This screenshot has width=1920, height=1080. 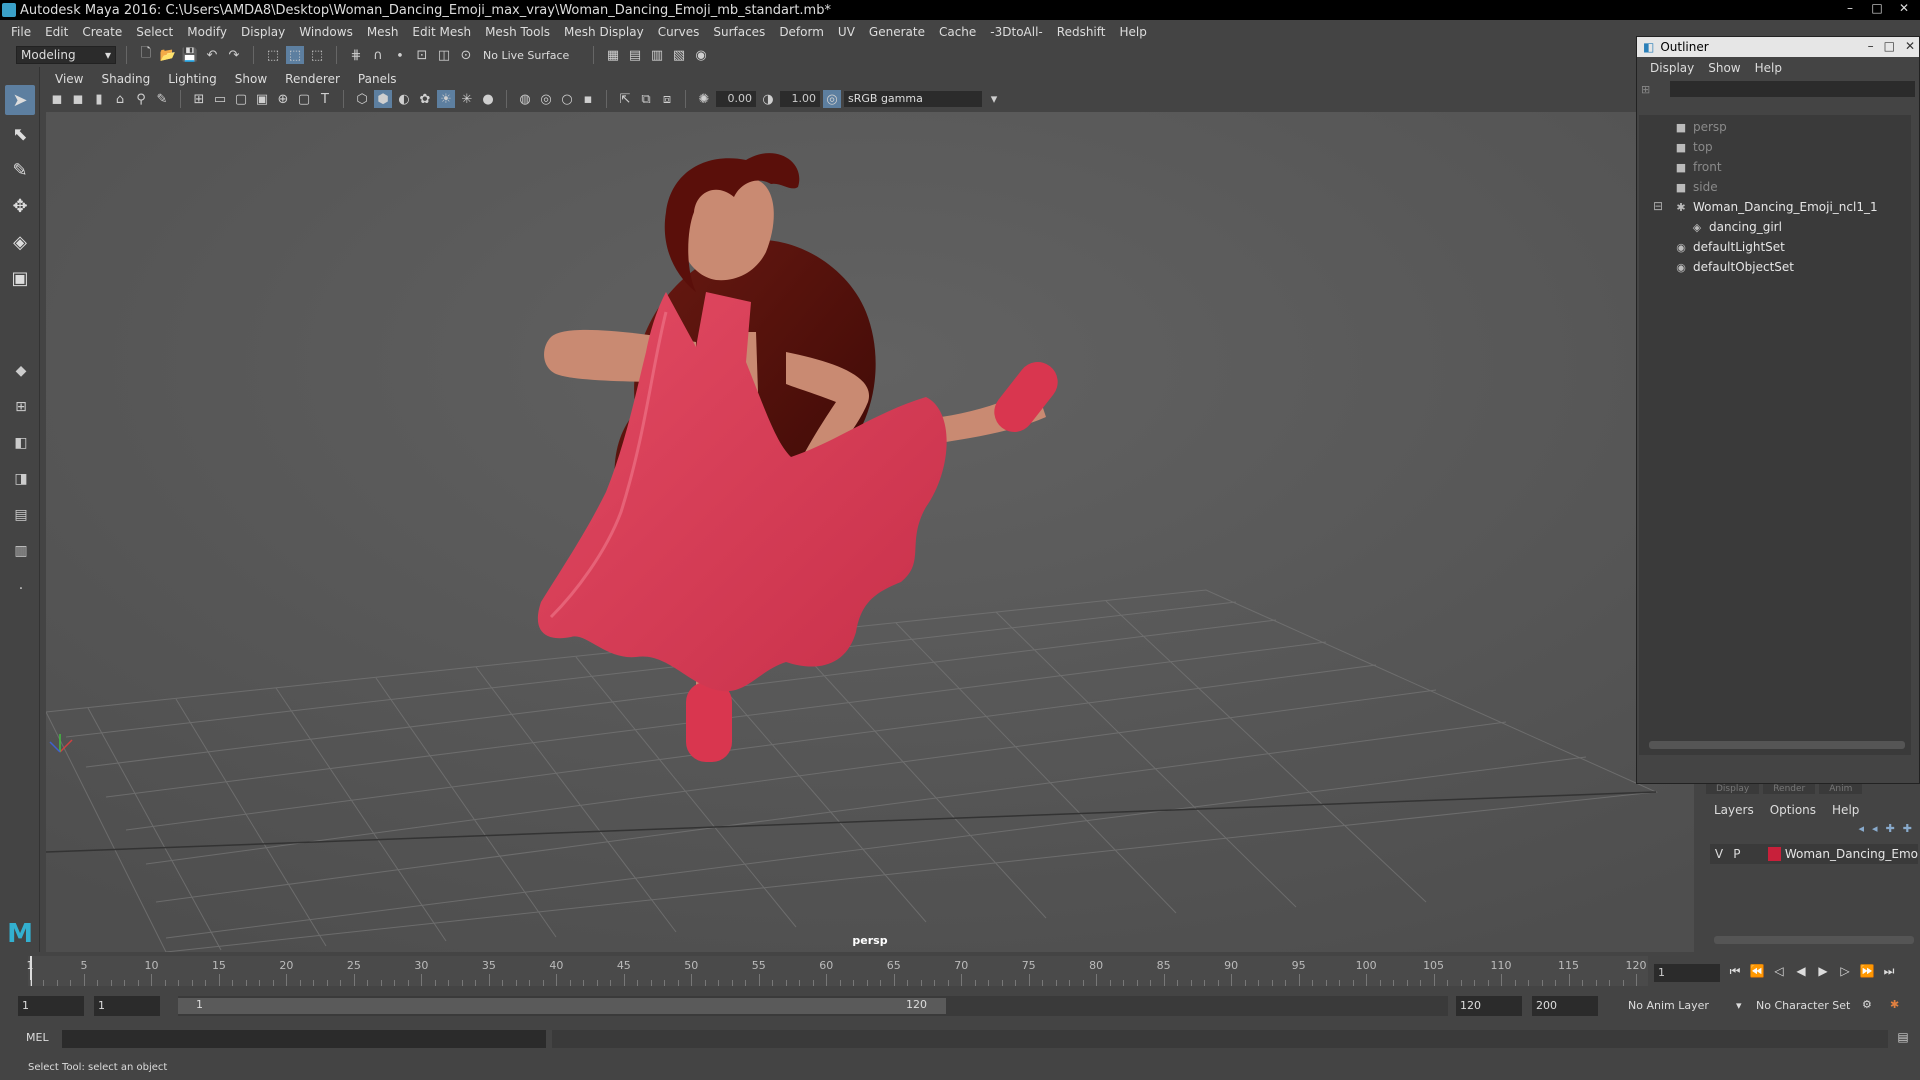 I want to click on use-all-lights-icon: ☀, so click(x=446, y=99).